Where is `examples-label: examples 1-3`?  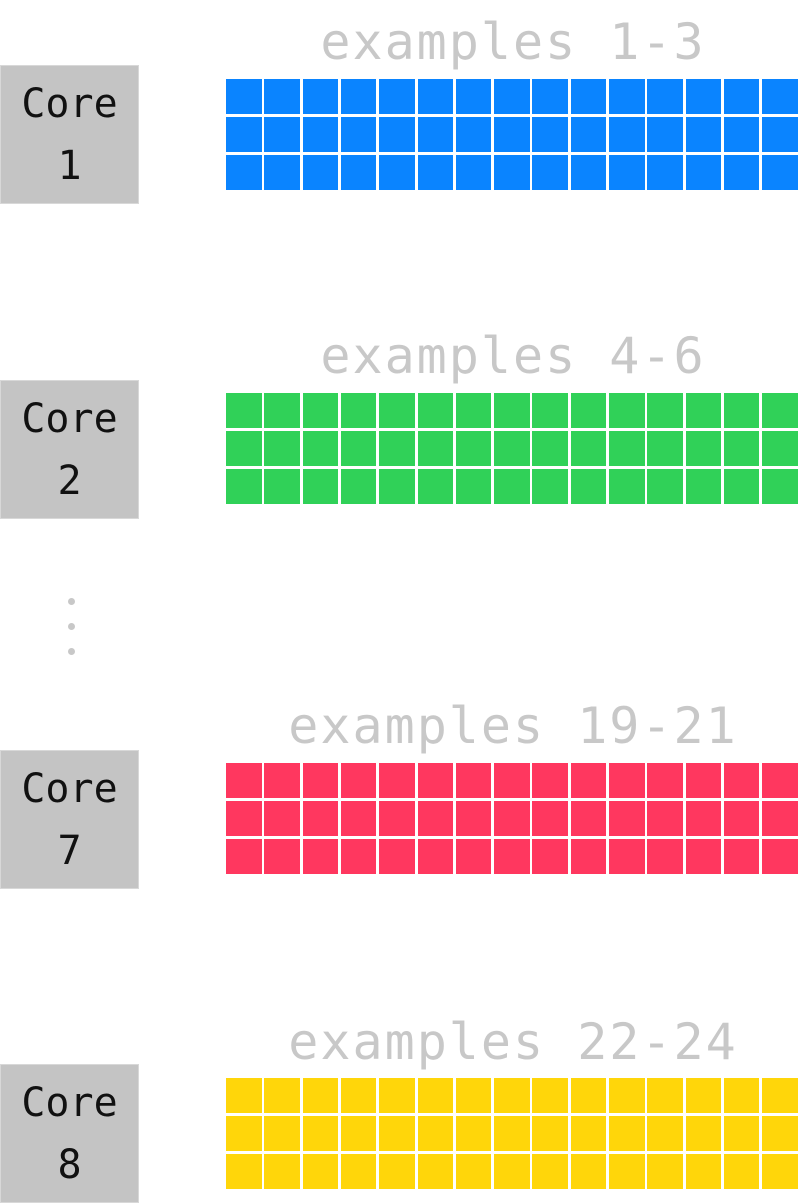
examples-label: examples 1-3 is located at coordinates (513, 42).